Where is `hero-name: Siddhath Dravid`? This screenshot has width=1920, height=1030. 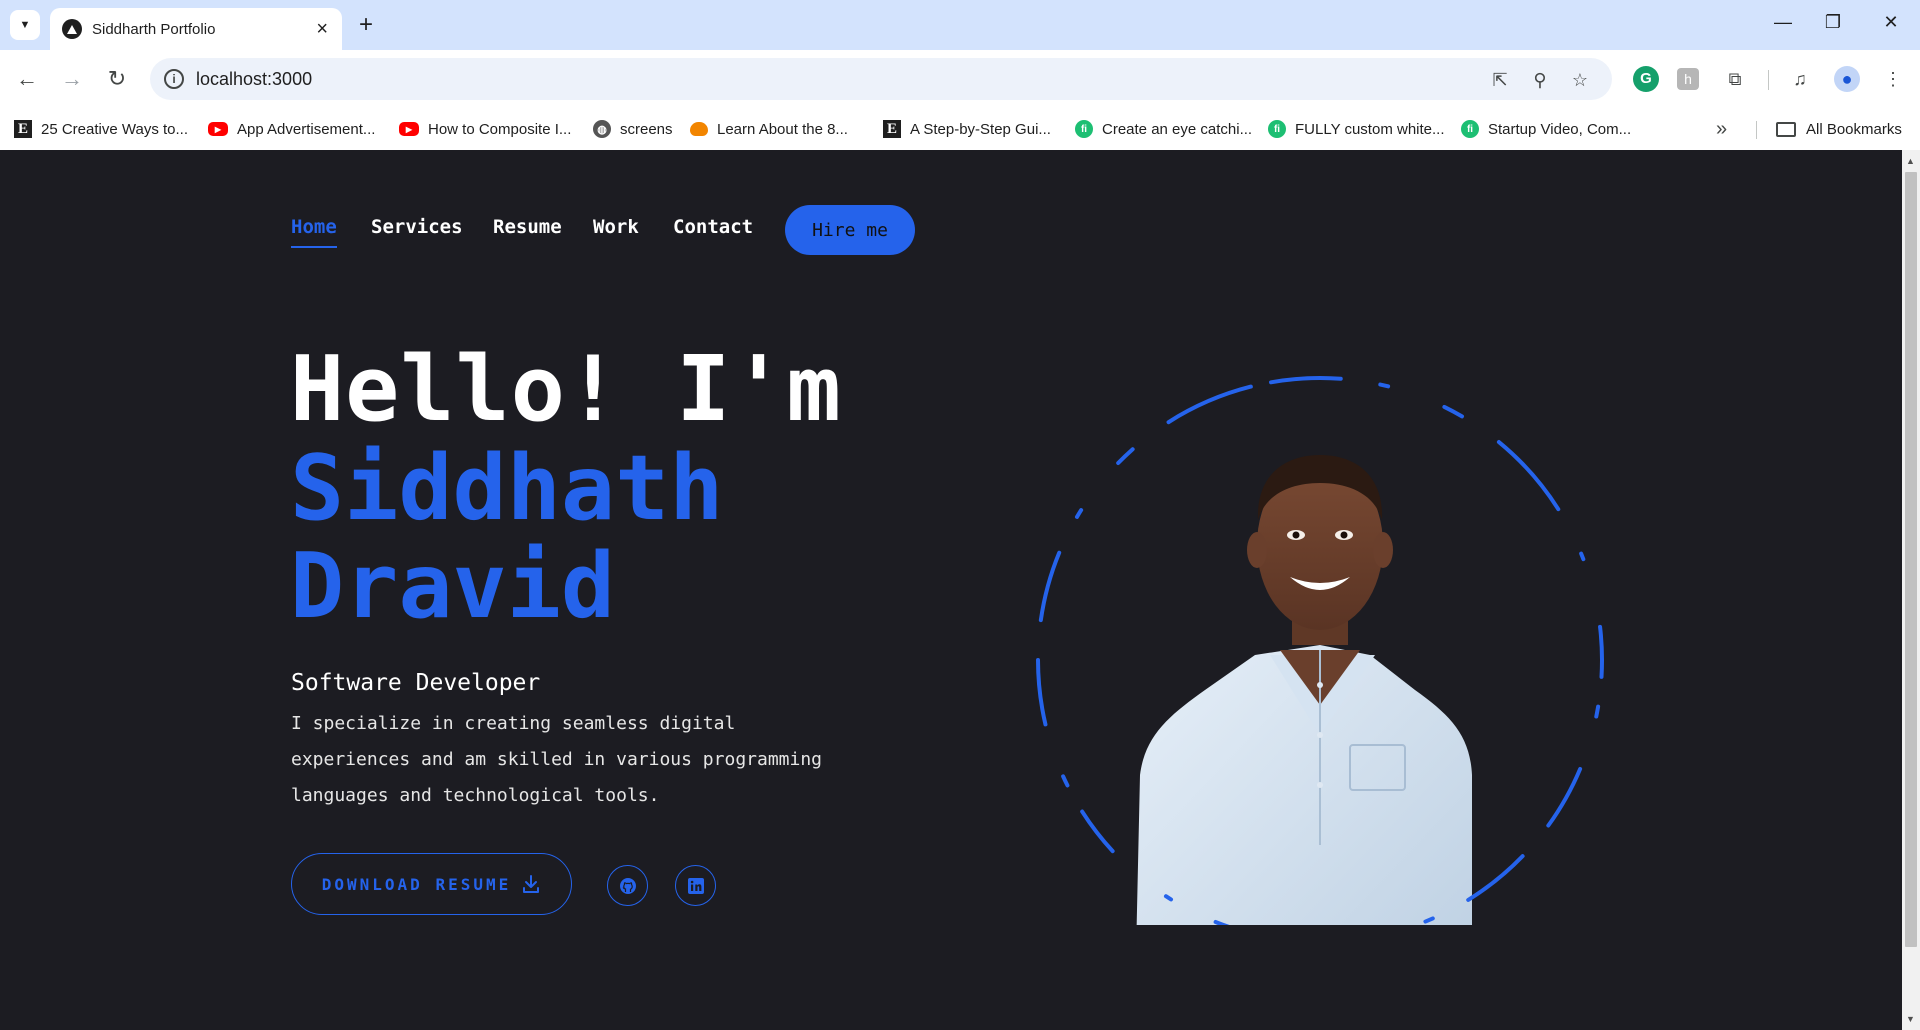
hero-name: Siddhath Dravid is located at coordinates (506, 538).